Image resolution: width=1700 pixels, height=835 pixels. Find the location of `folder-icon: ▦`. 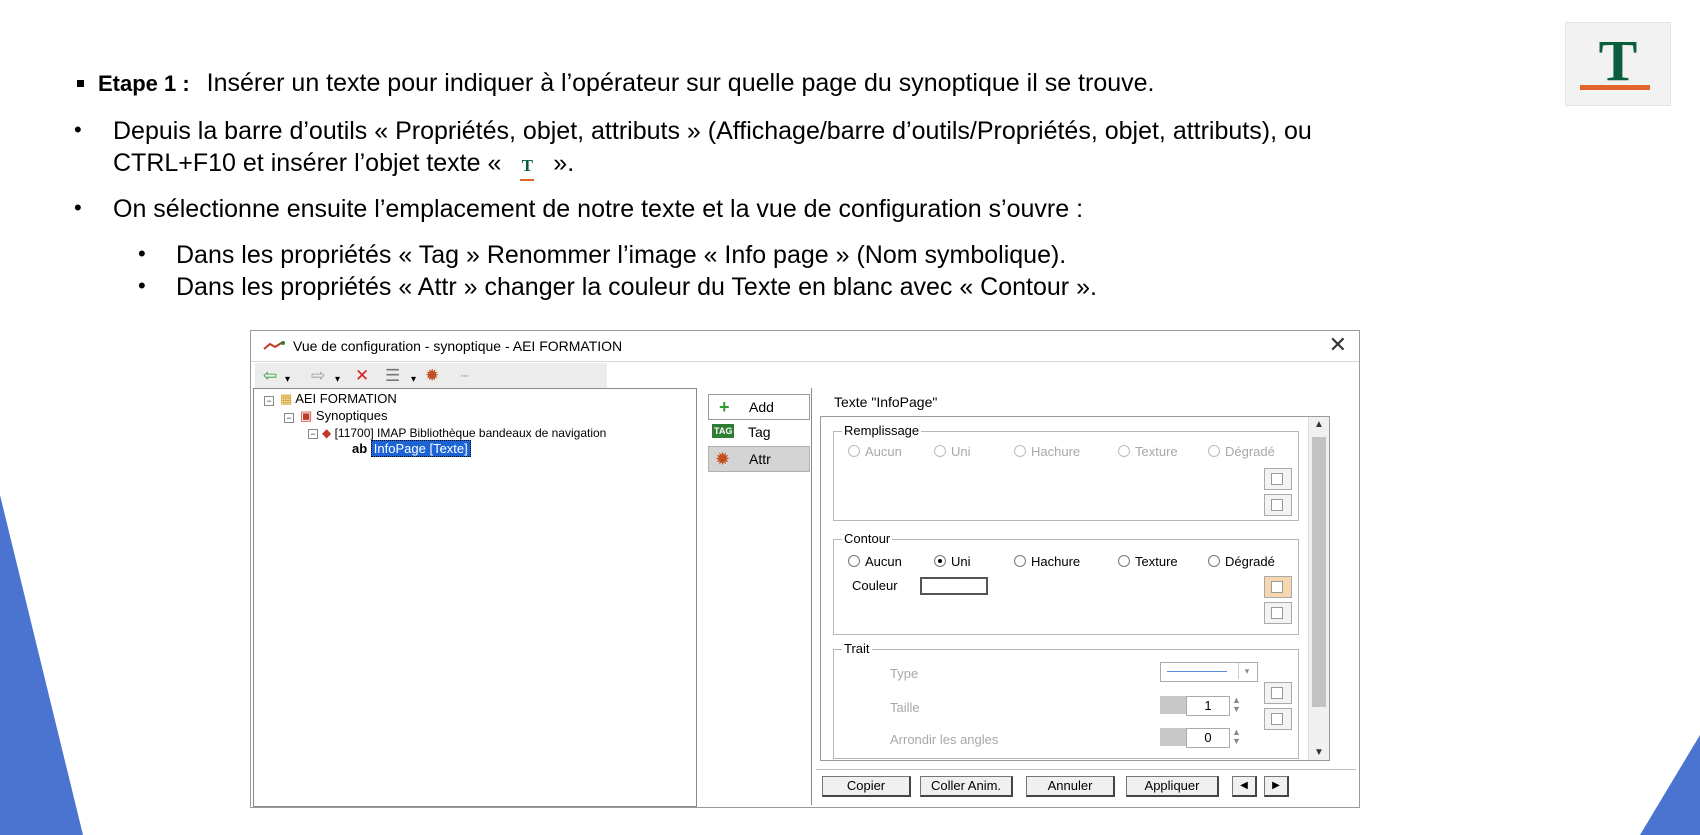

folder-icon: ▦ is located at coordinates (286, 398).